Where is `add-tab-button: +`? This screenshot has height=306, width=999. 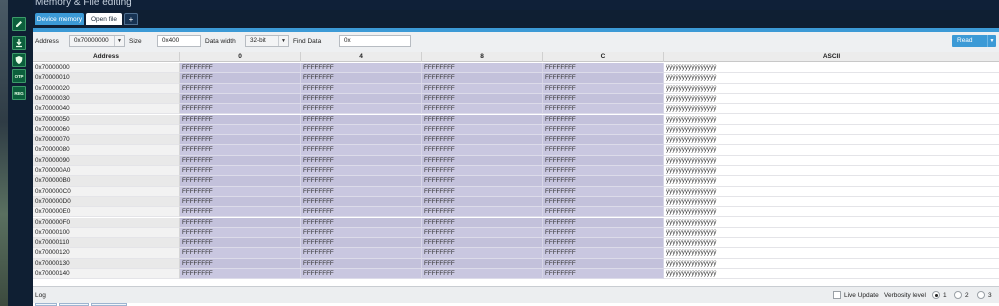
add-tab-button: + is located at coordinates (131, 19).